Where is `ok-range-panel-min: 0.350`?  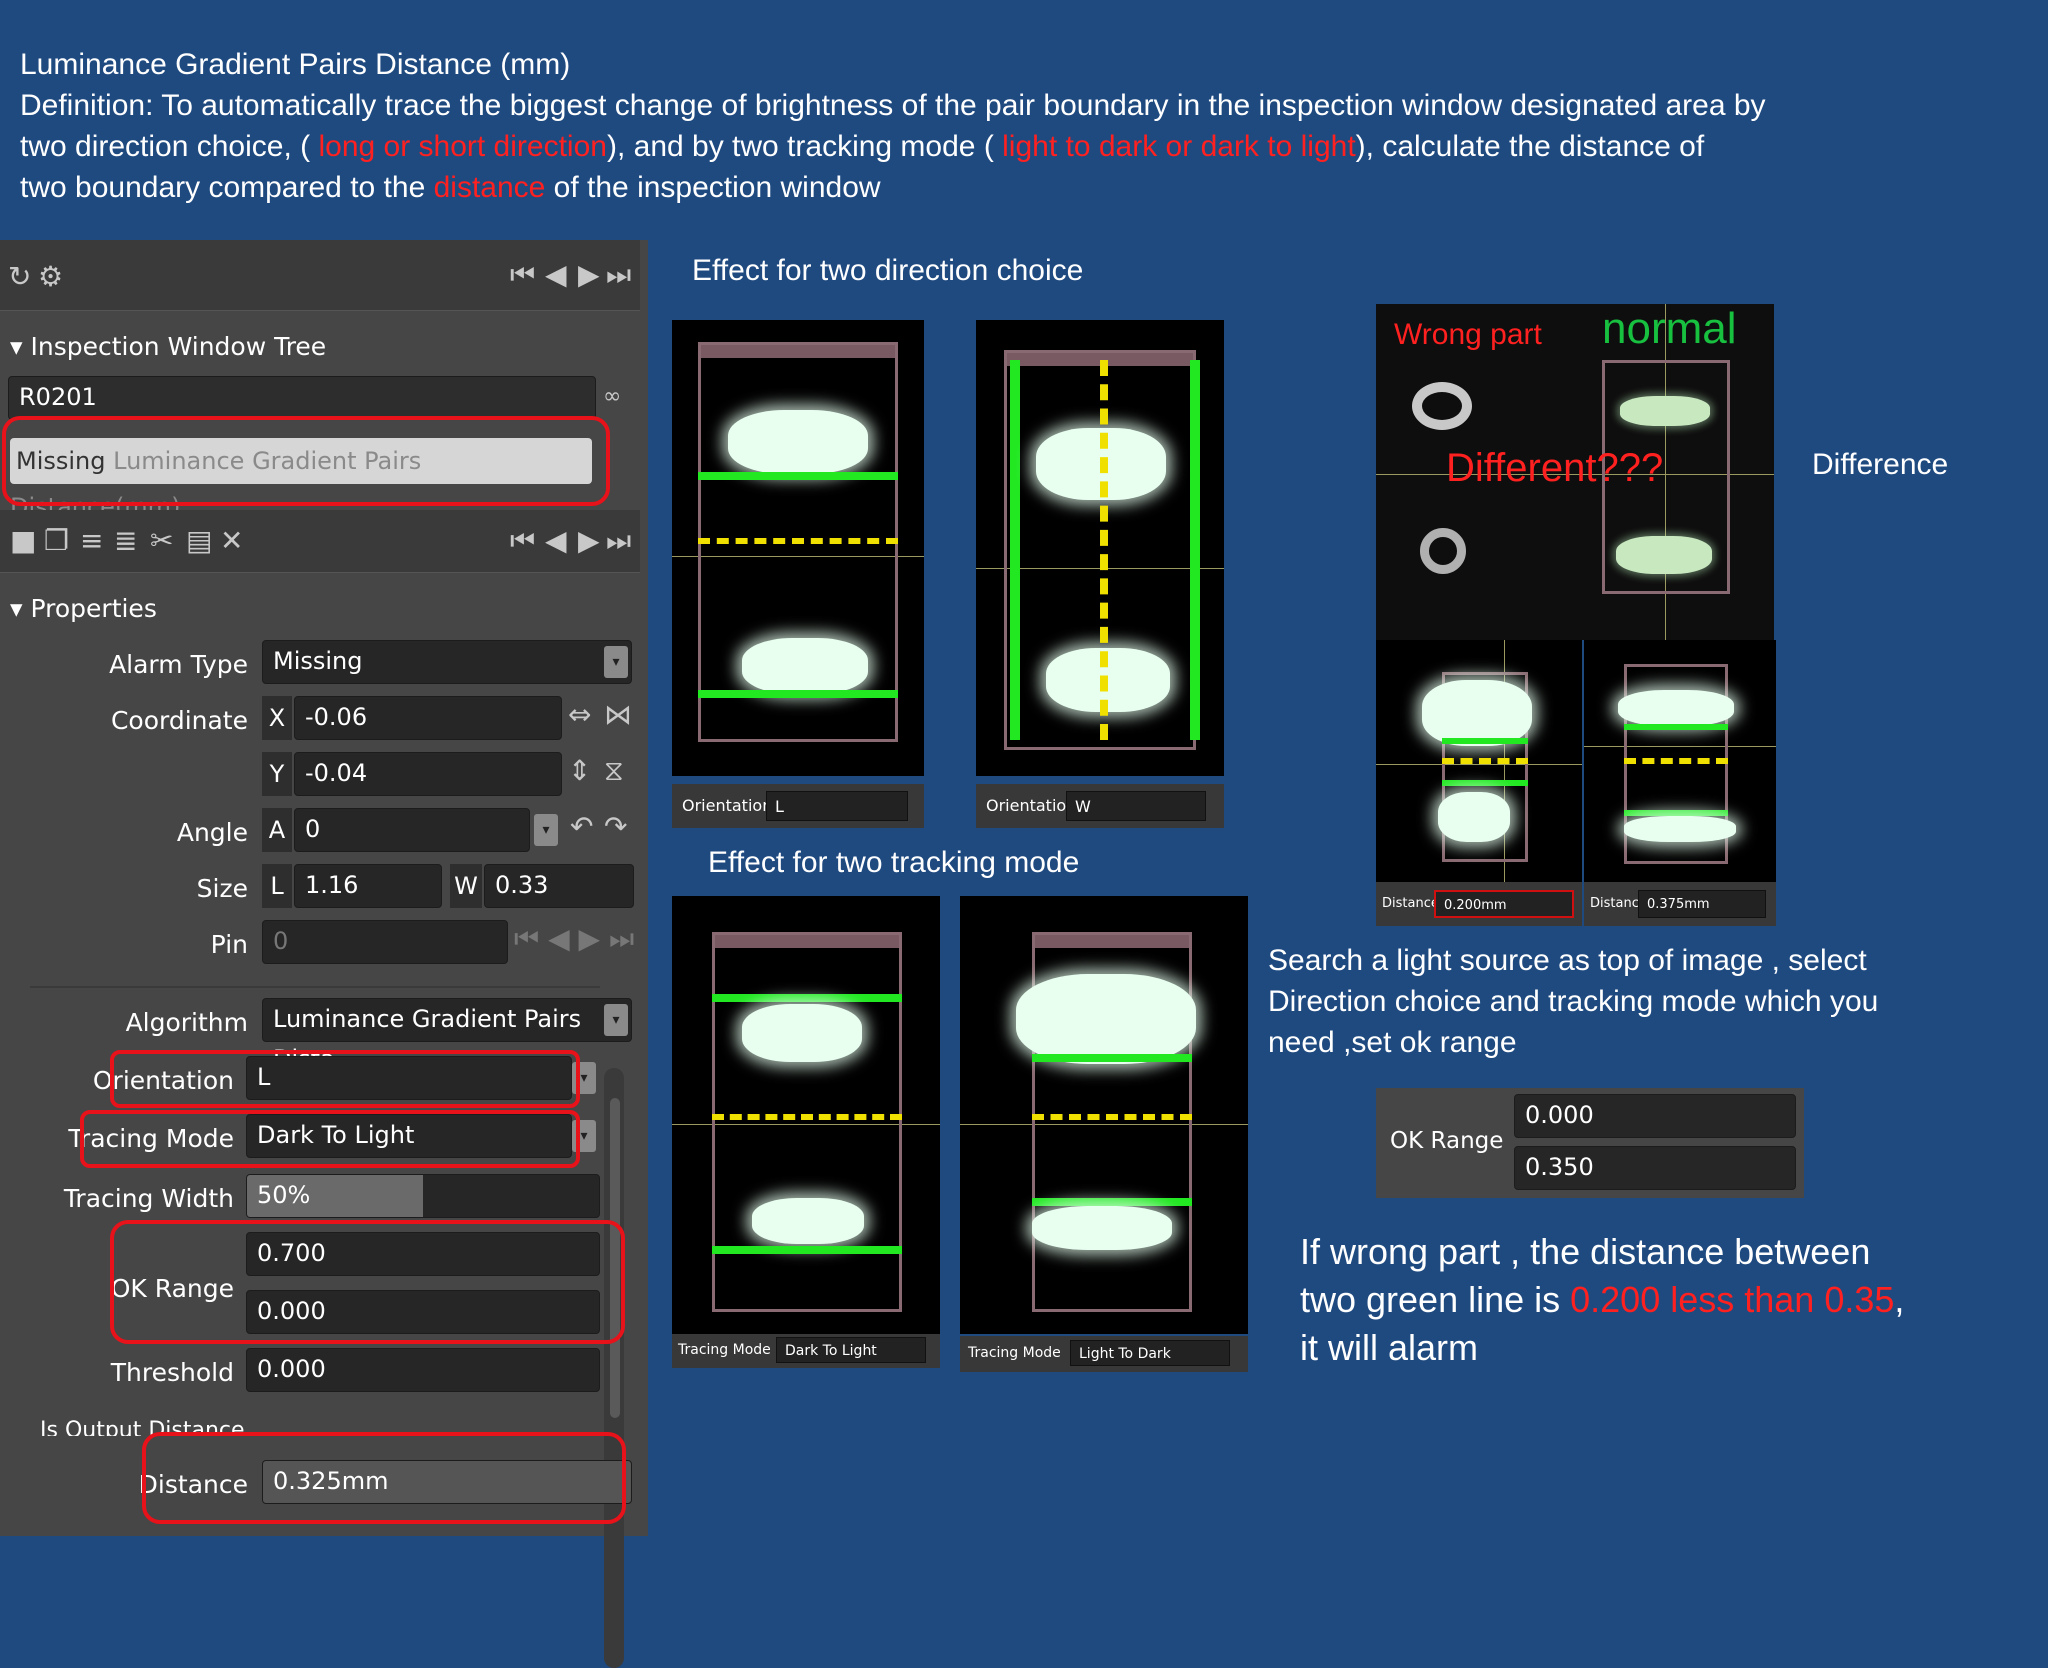
ok-range-panel-min: 0.350 is located at coordinates (1655, 1168).